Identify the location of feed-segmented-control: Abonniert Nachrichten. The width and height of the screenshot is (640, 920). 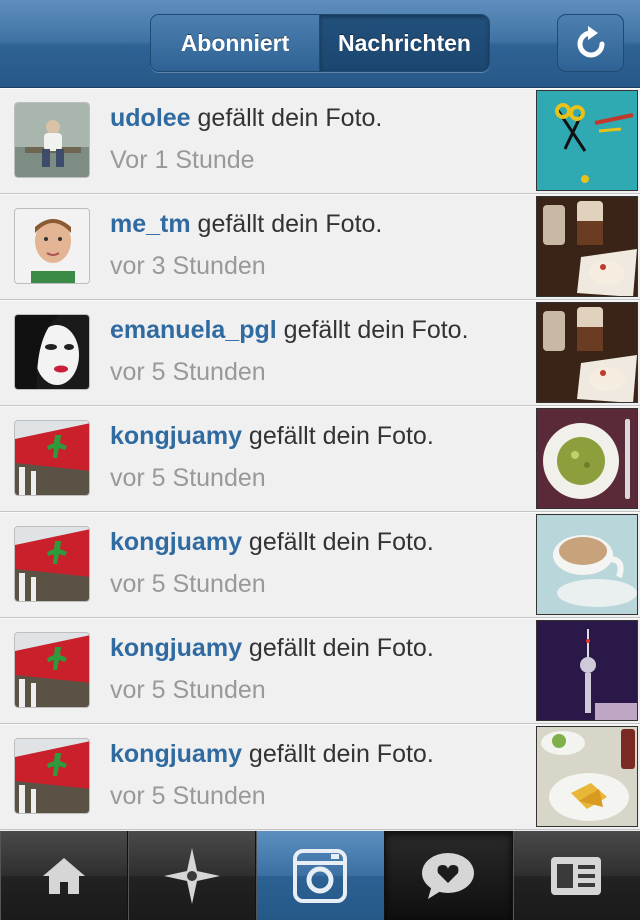
(320, 43).